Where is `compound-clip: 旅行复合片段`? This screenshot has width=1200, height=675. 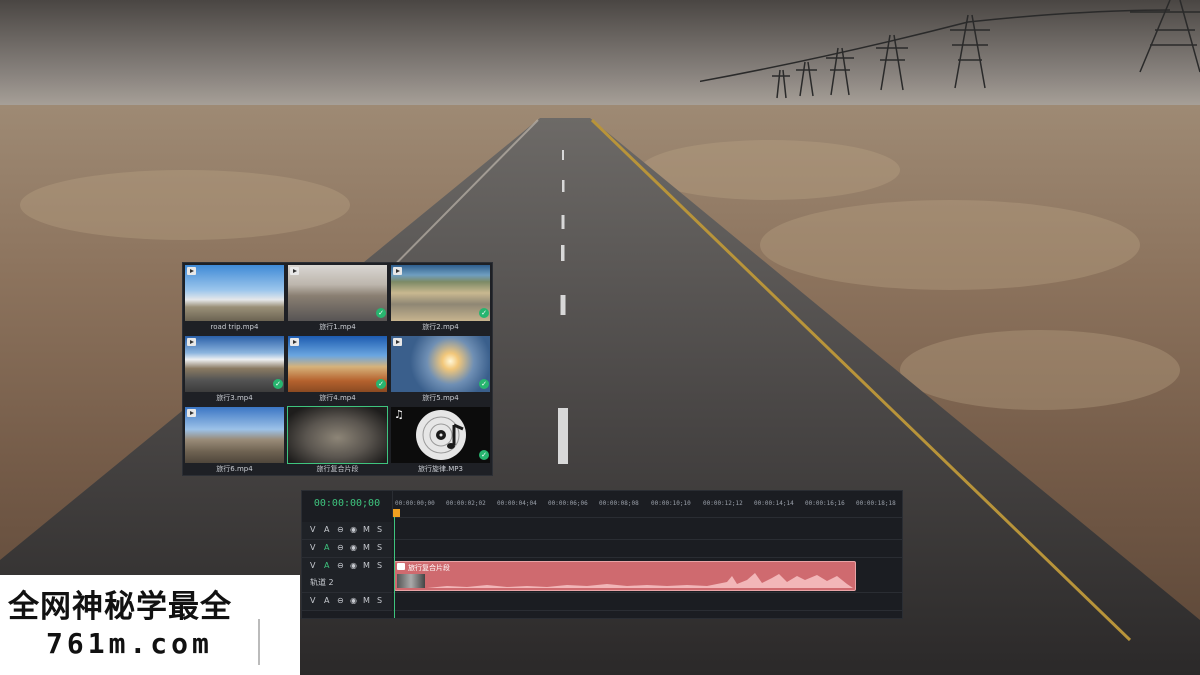
compound-clip: 旅行复合片段 is located at coordinates (625, 576).